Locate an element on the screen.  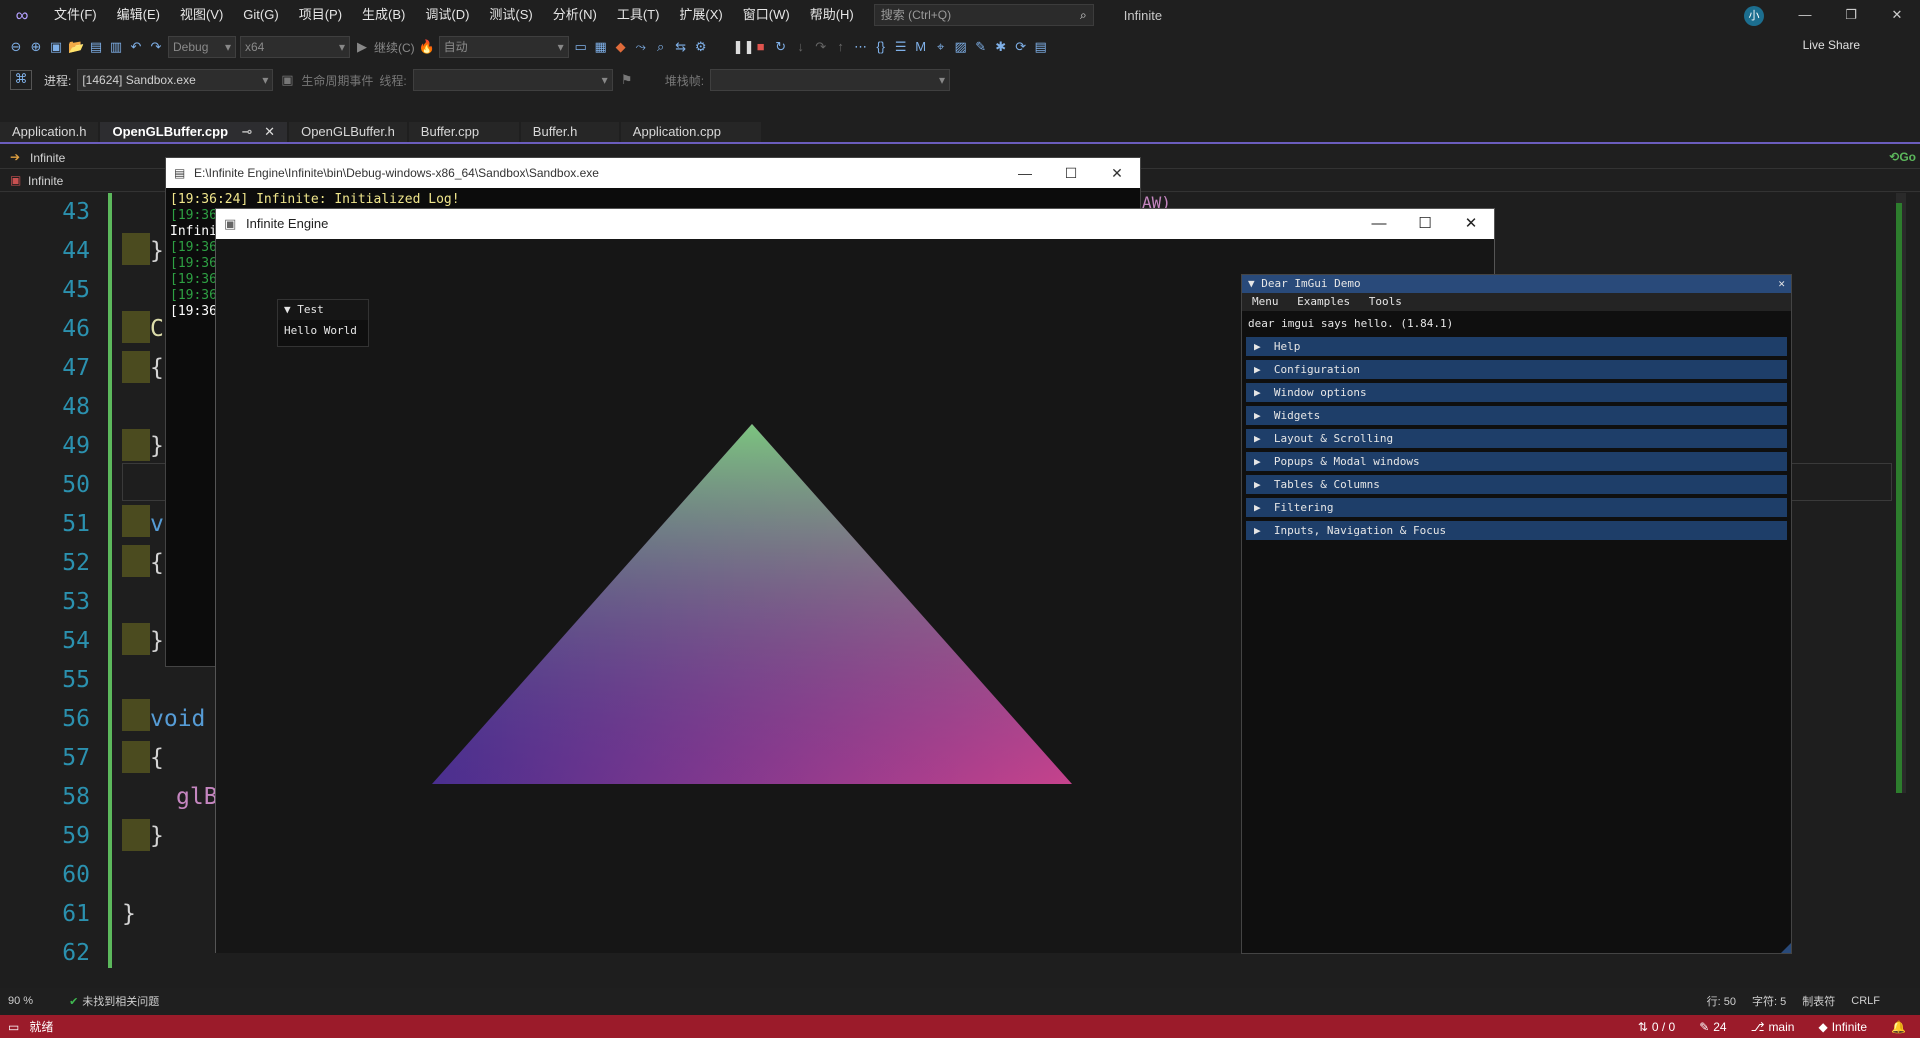
tab-application-h: Application.h is located at coordinates (49, 132).